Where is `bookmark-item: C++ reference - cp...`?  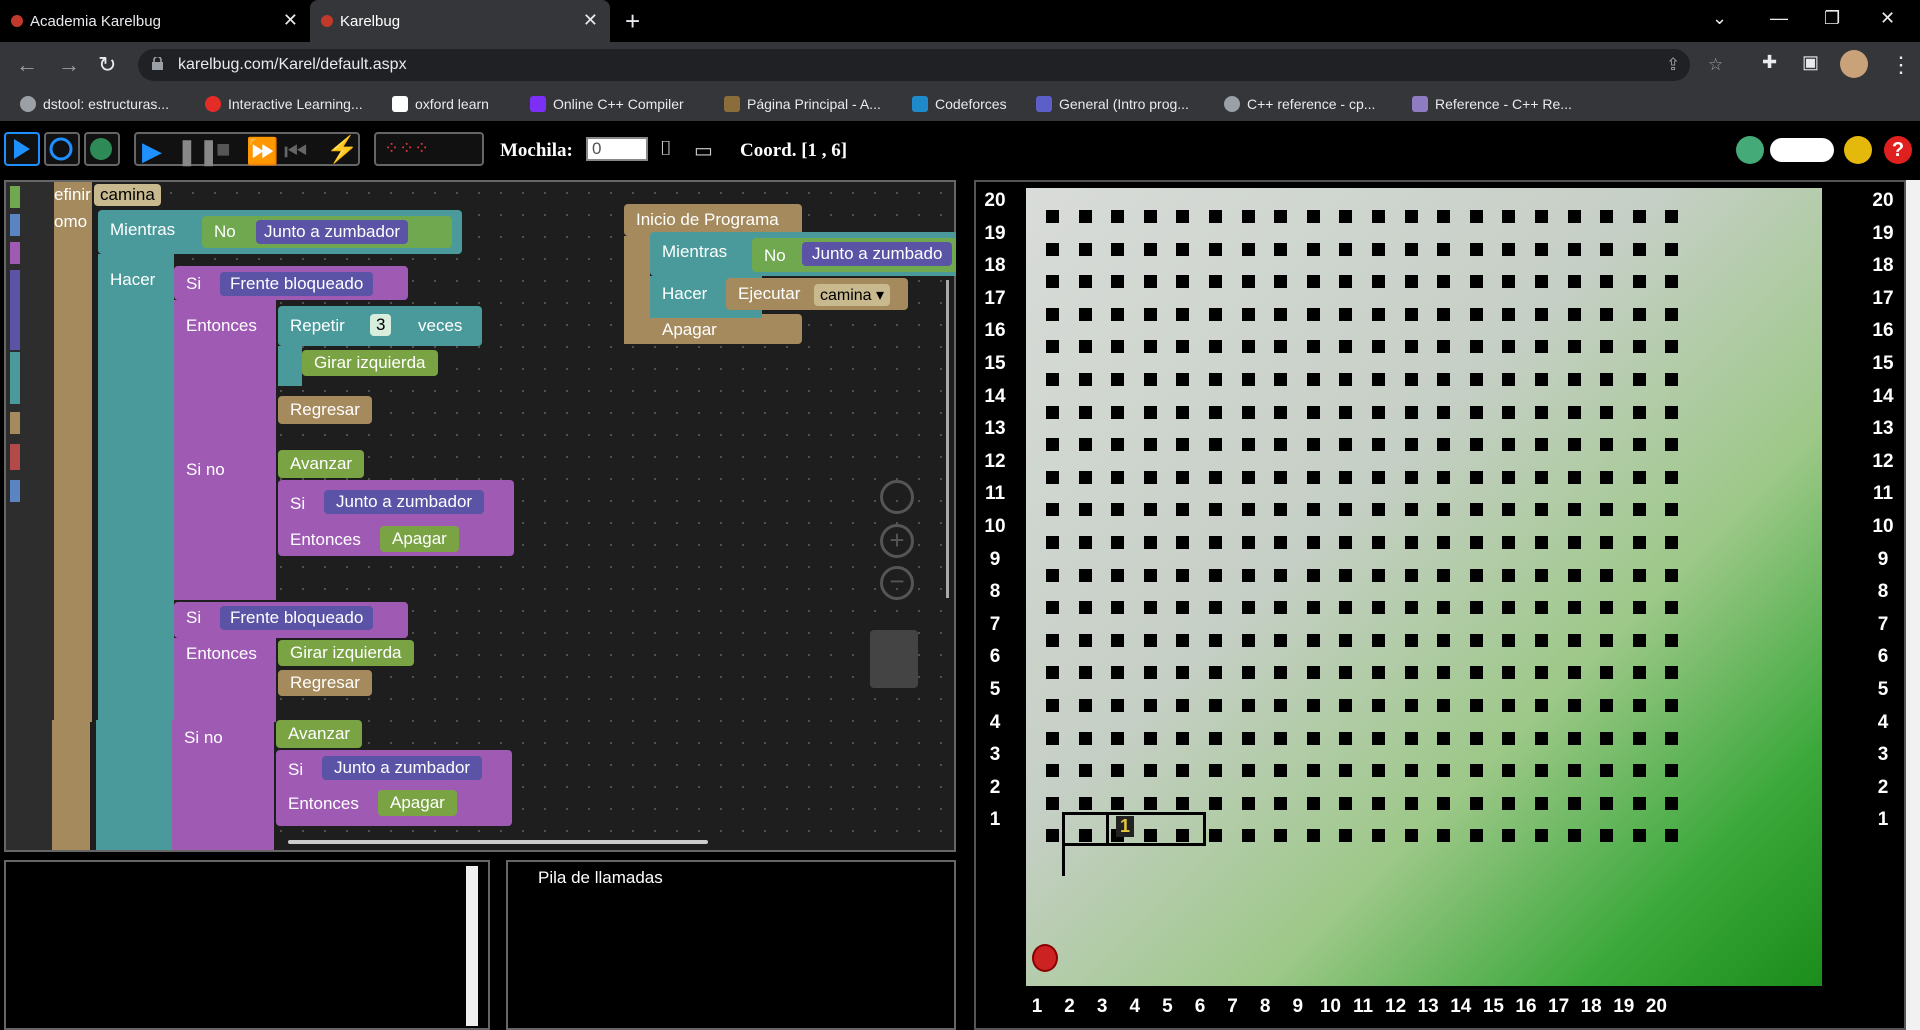
bookmark-item: C++ reference - cp... is located at coordinates (1299, 104).